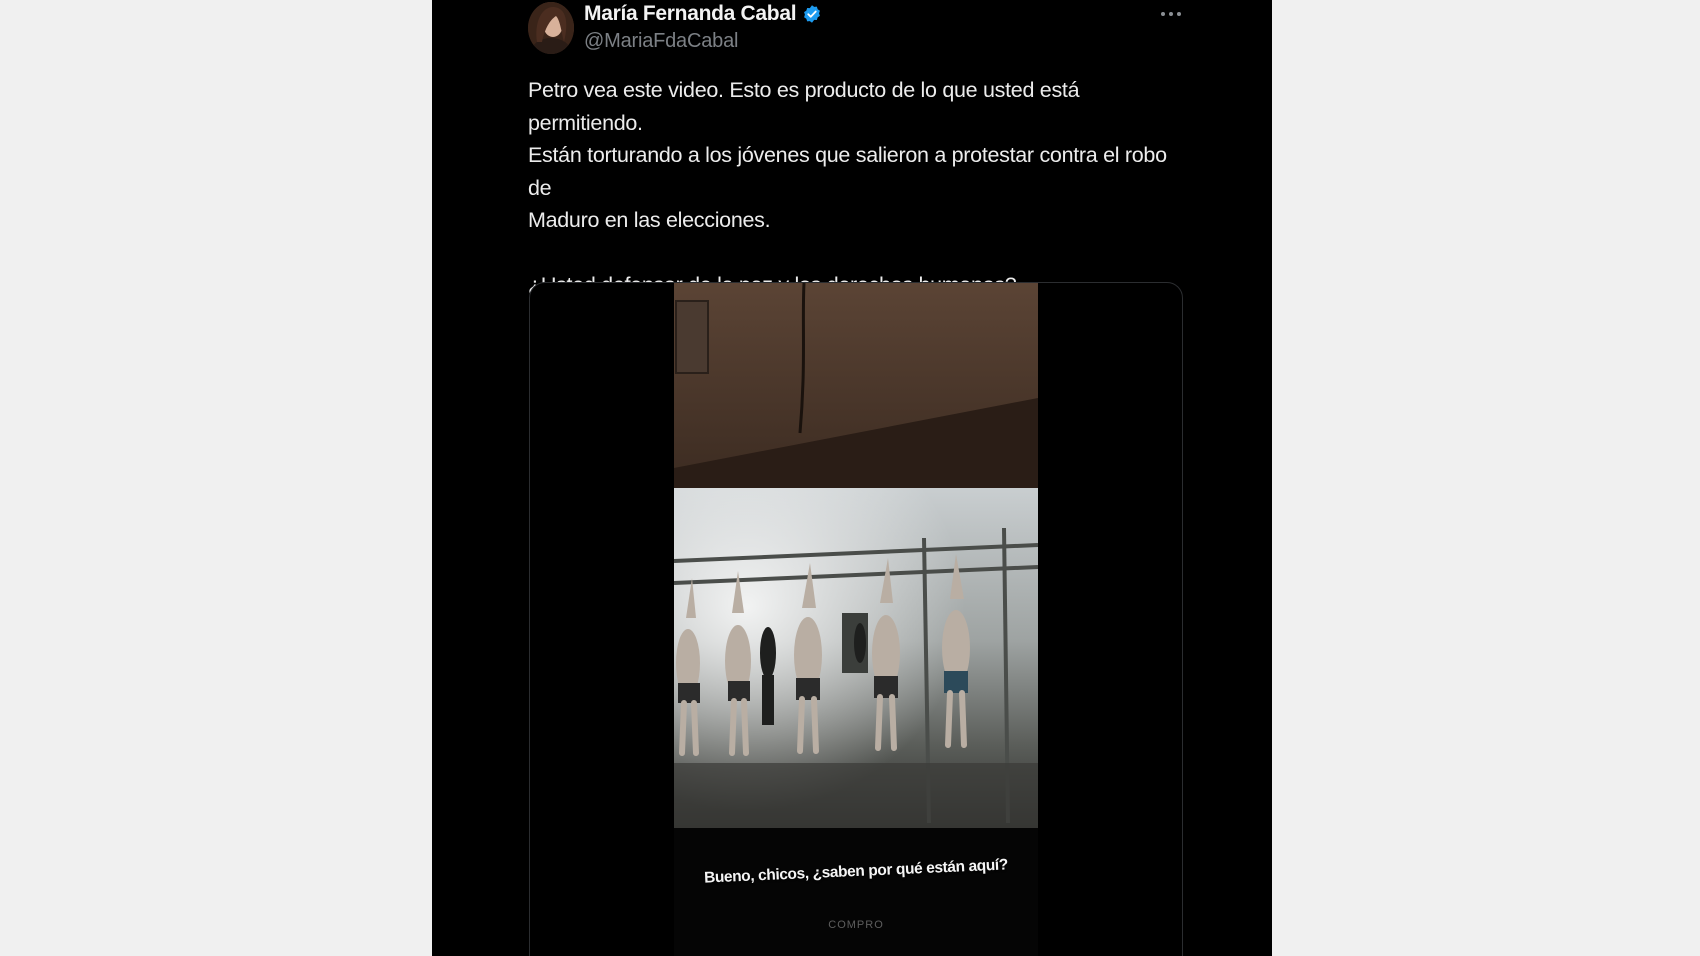  I want to click on more-horizontal-icon, so click(1171, 14).